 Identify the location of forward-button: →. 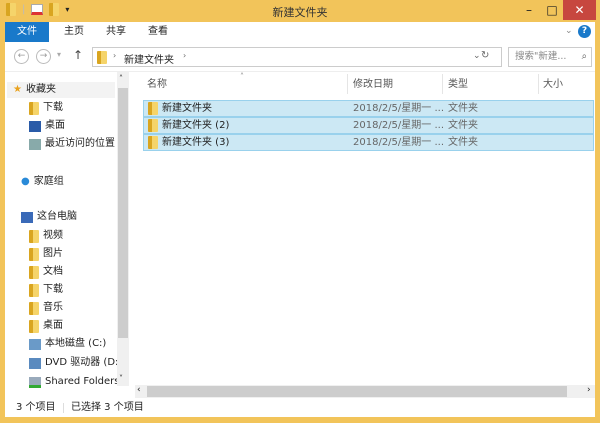
(43, 56).